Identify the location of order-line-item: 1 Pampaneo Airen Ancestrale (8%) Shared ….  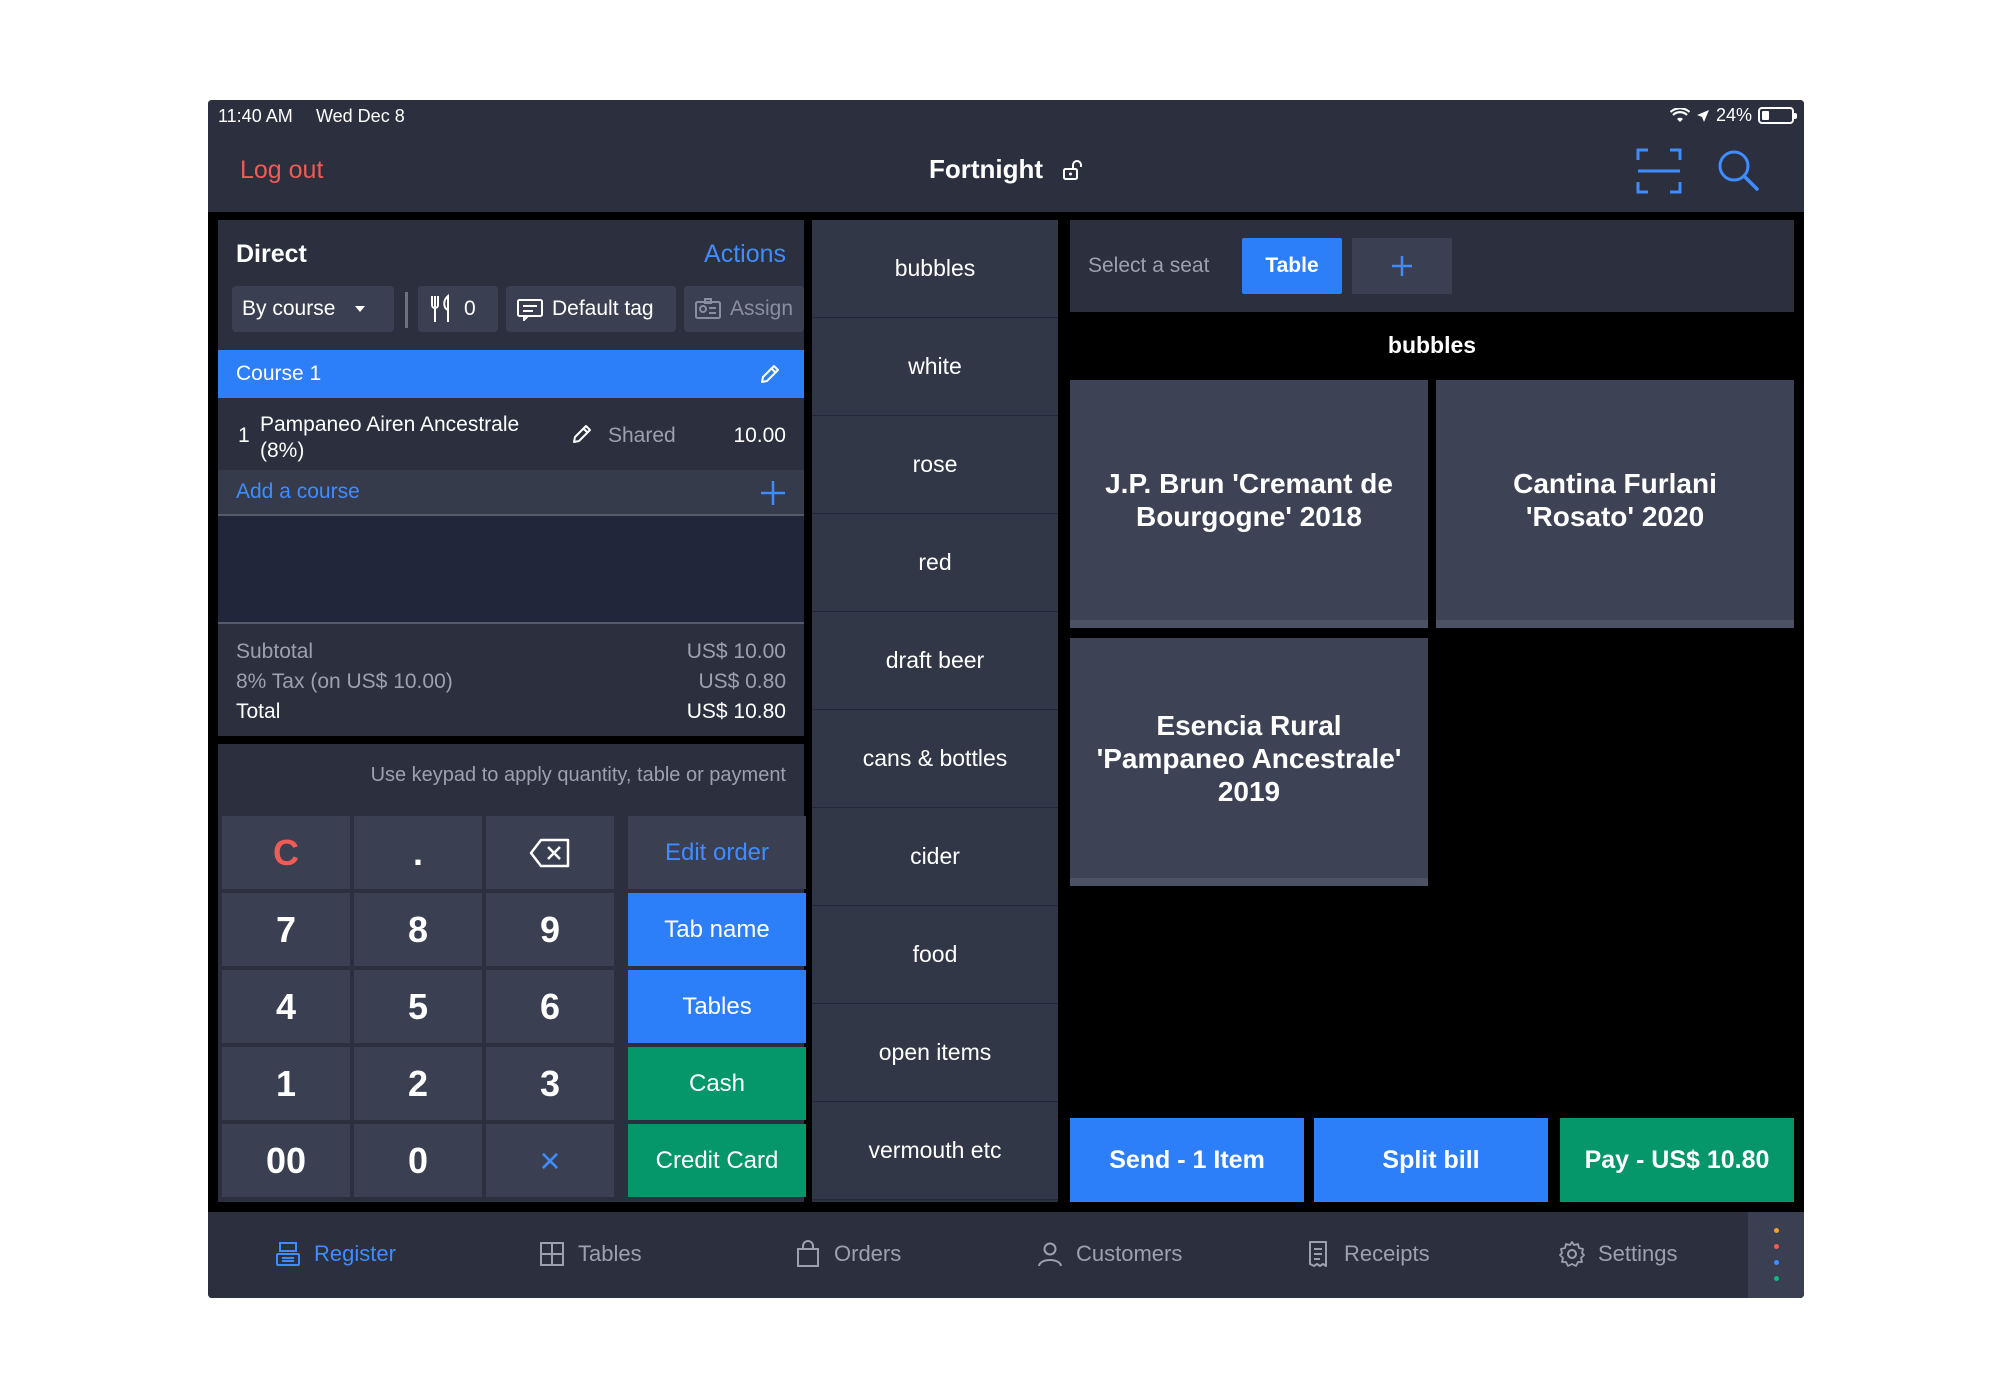
(511, 434).